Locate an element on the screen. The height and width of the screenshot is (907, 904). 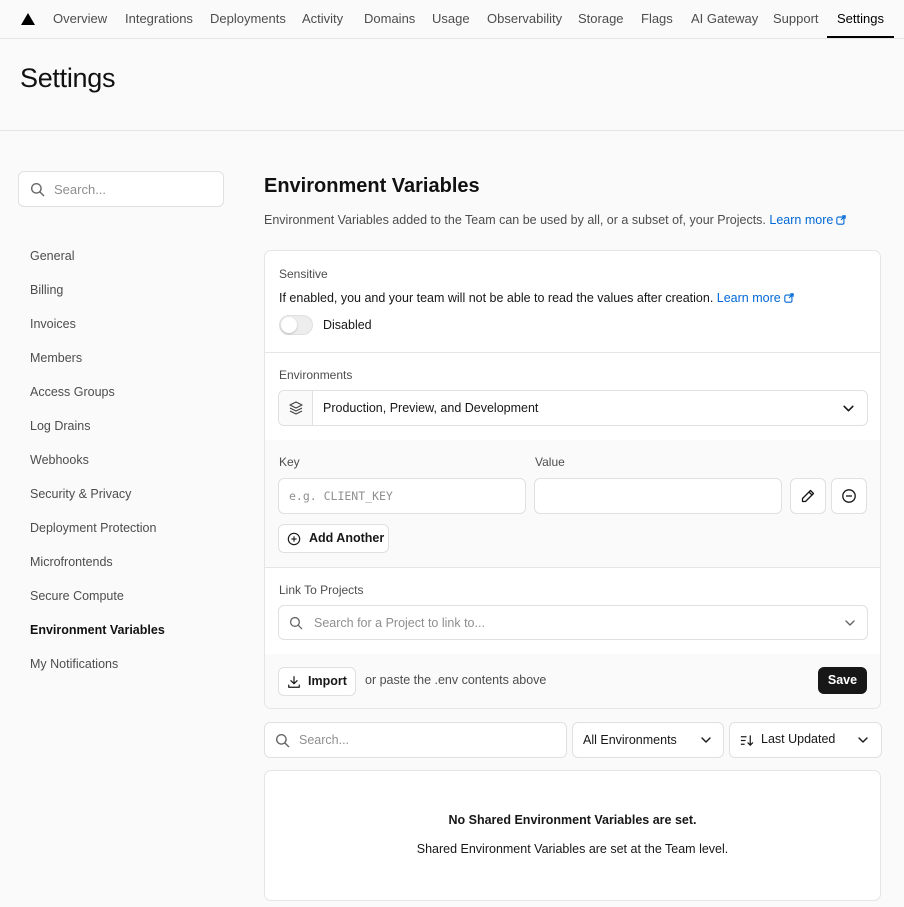
download-icon is located at coordinates (294, 682).